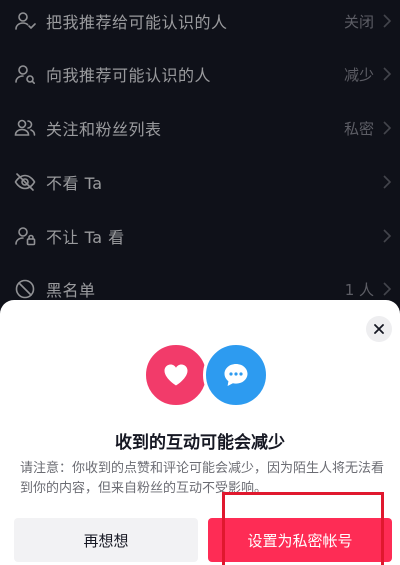  I want to click on dialog-title: 收到的互动可能会减少, so click(200, 443).